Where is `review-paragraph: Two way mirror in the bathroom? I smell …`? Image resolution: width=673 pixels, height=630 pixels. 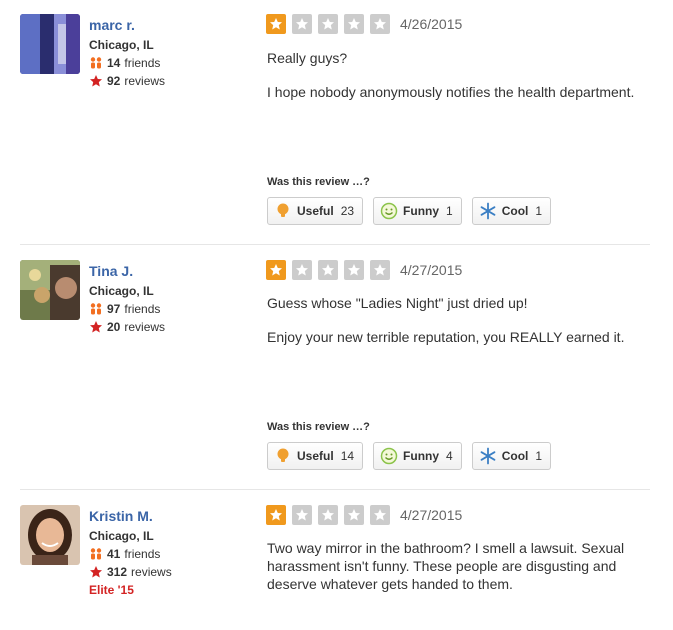 review-paragraph: Two way mirror in the bathroom? I smell … is located at coordinates (446, 566).